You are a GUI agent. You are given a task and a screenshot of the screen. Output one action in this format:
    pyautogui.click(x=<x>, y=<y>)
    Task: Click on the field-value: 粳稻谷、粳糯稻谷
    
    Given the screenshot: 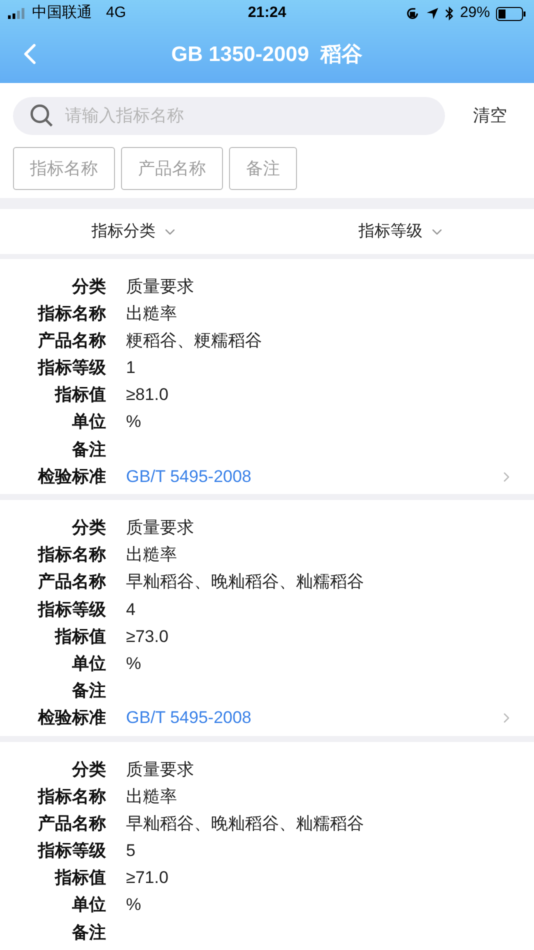 What is the action you would take?
    pyautogui.click(x=194, y=341)
    